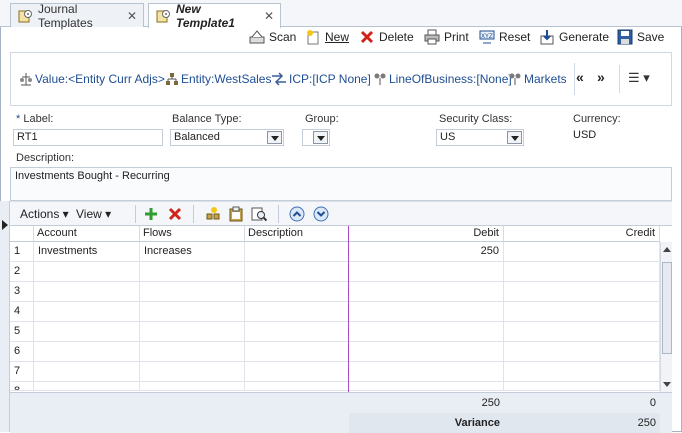  Describe the element at coordinates (504, 37) in the screenshot. I see `reset-button: XYZ Reset` at that location.